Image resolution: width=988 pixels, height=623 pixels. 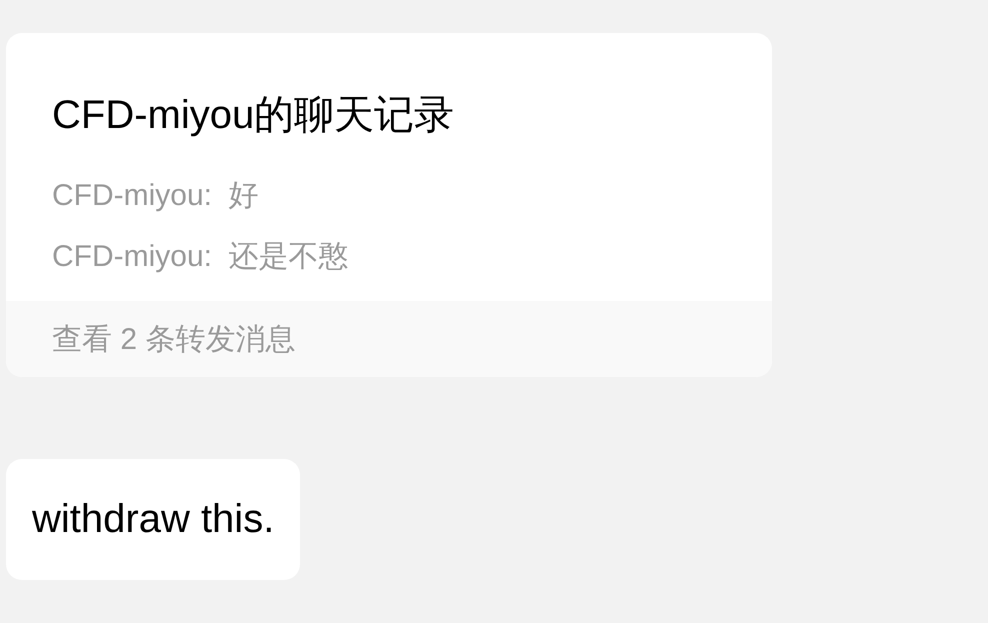 What do you see at coordinates (156, 196) in the screenshot?
I see `message-preview: CFD-miyou: 好` at bounding box center [156, 196].